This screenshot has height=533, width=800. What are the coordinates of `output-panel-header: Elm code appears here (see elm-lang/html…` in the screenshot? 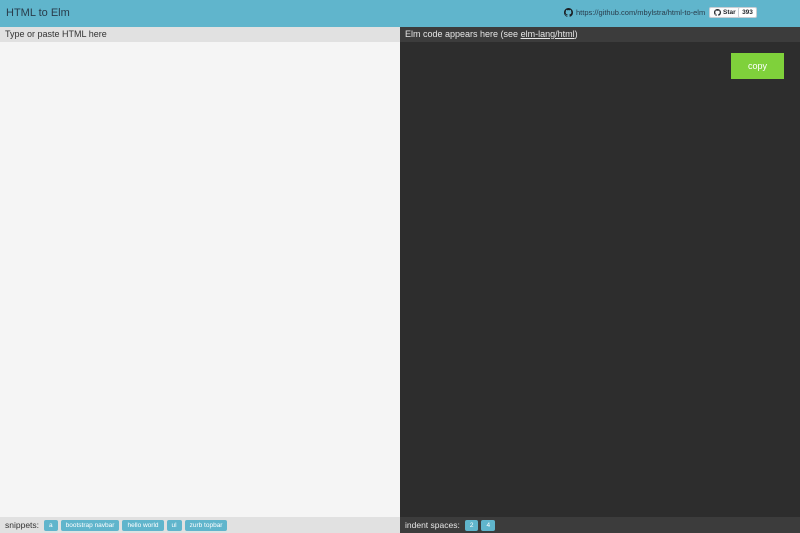 It's located at (600, 34).